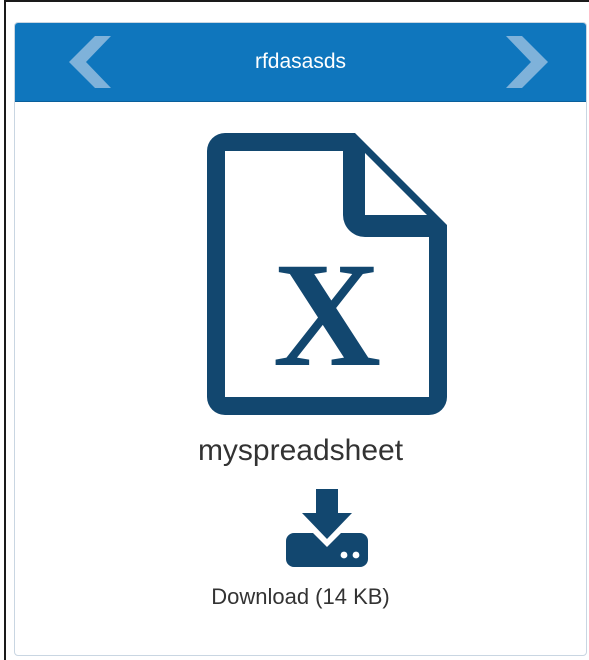 The width and height of the screenshot is (589, 660). Describe the element at coordinates (300, 596) in the screenshot. I see `download-label: Download (14 KB)` at that location.